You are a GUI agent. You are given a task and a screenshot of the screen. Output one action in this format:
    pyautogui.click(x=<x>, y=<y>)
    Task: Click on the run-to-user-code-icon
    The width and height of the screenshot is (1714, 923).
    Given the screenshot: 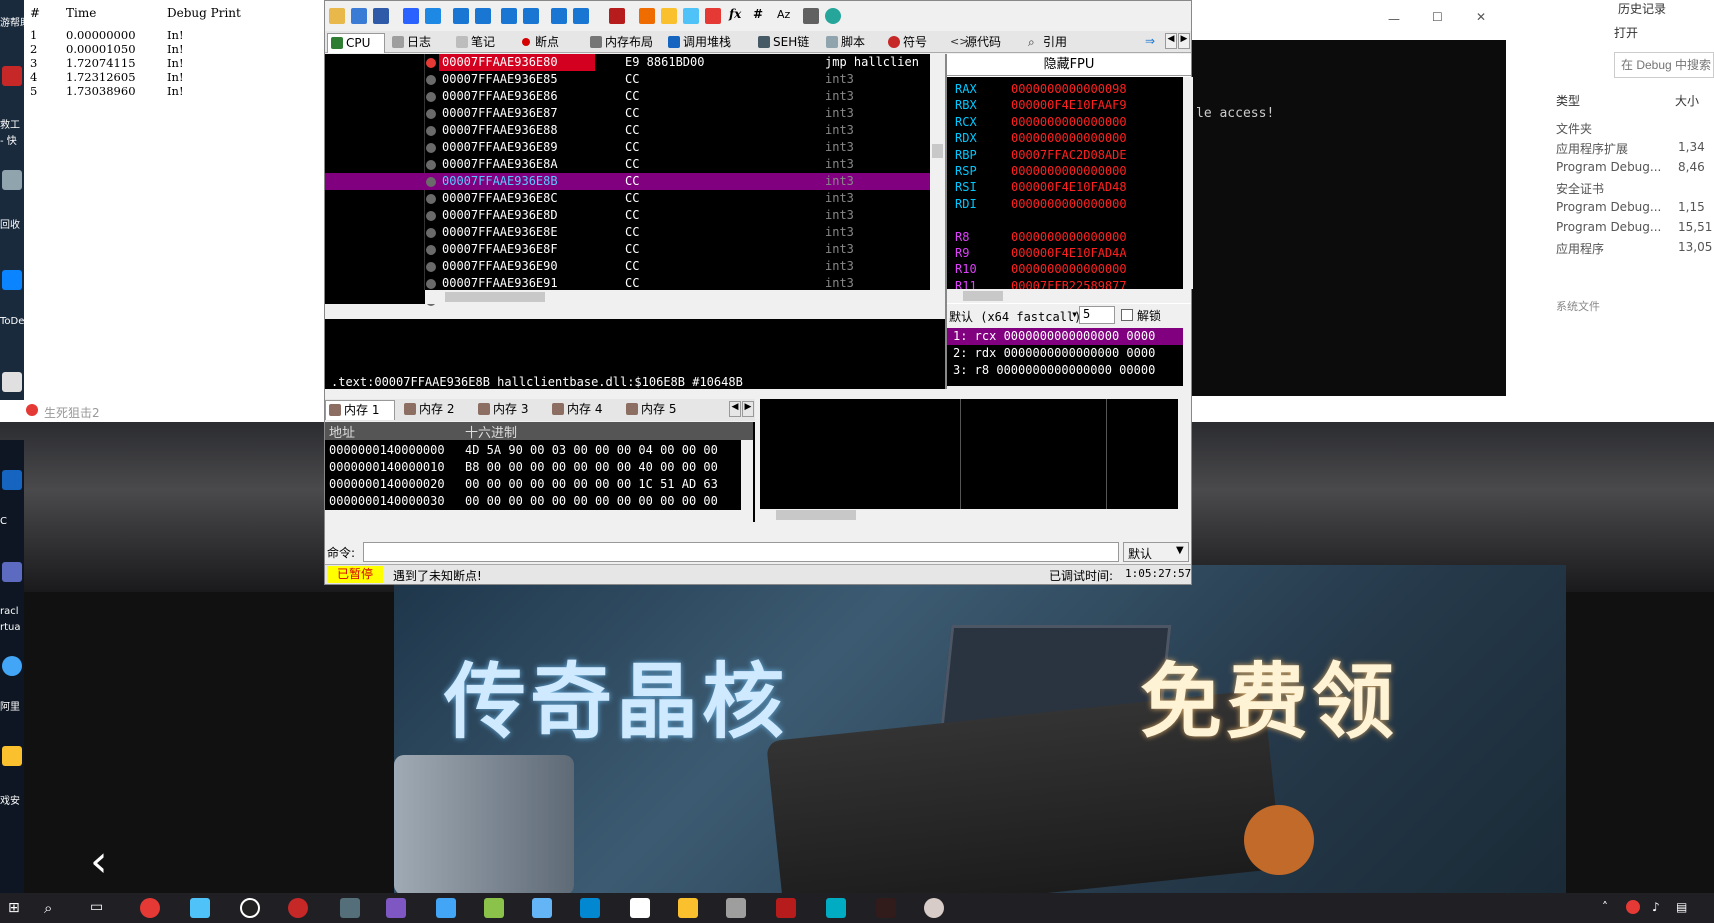 What is the action you would take?
    pyautogui.click(x=581, y=16)
    